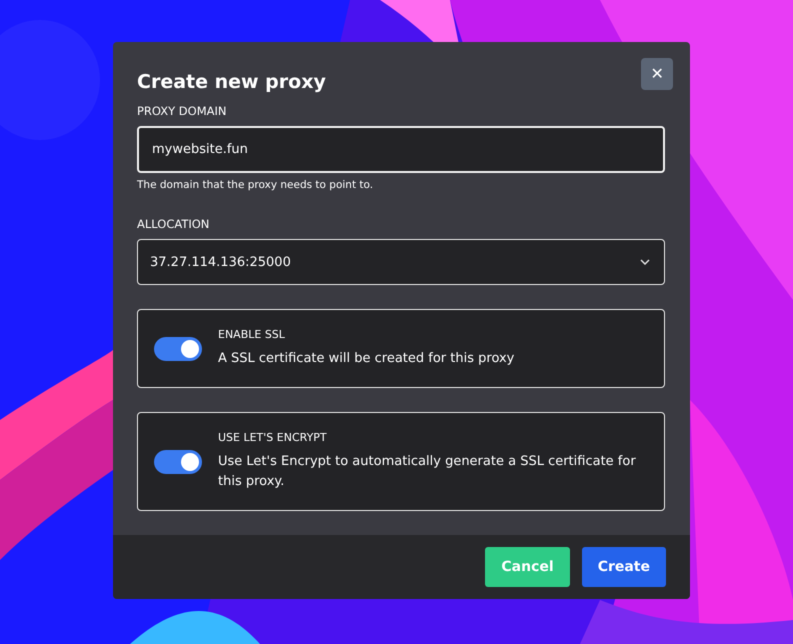  Describe the element at coordinates (401, 262) in the screenshot. I see `allocation-dropdown: 37.27.114.136:25000` at that location.